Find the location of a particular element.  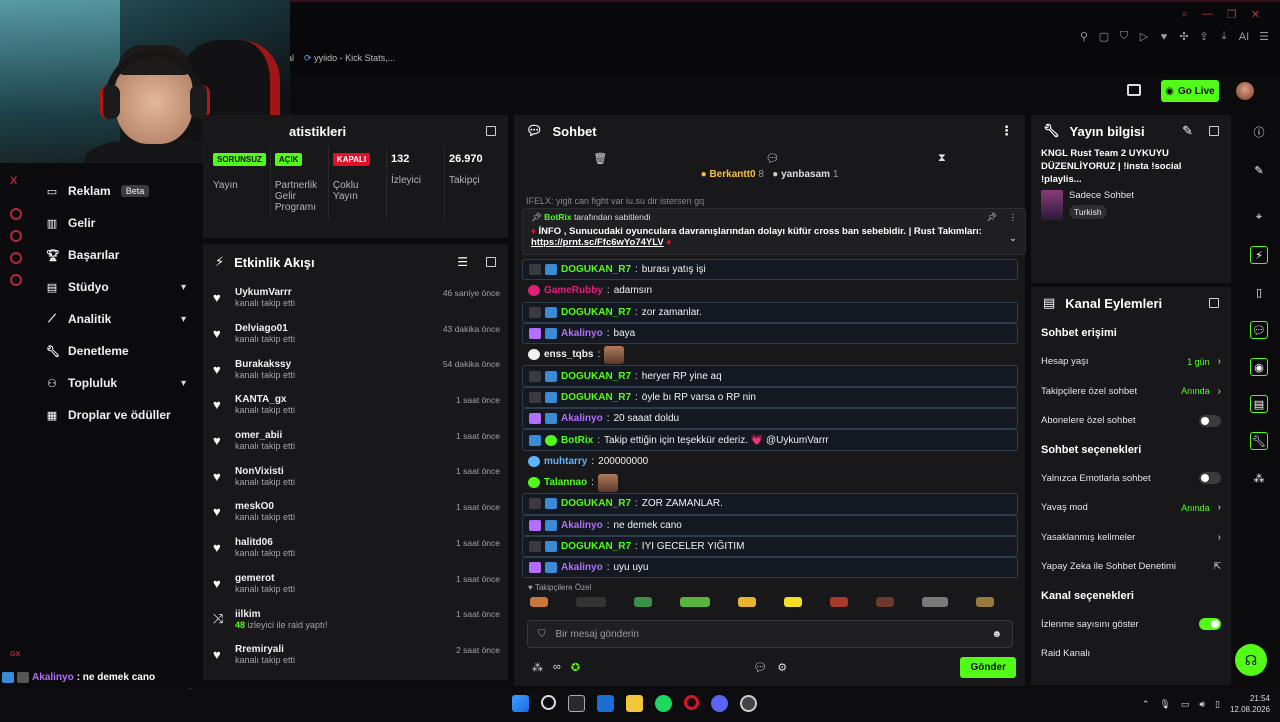

chat-message: Akalinyo: uyu uyu is located at coordinates (770, 568).